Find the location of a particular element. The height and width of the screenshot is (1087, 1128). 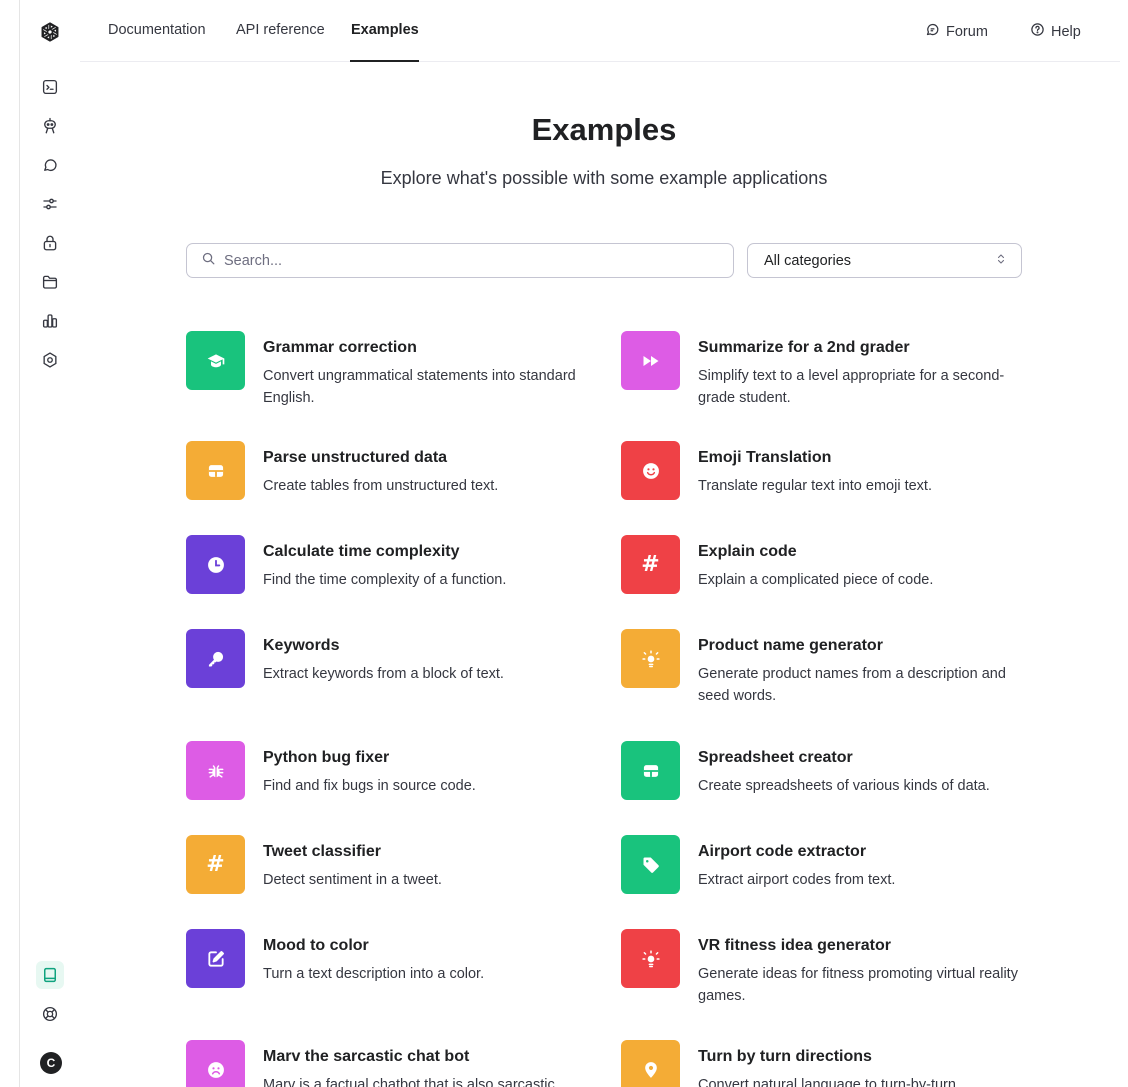

example-title: Explain code is located at coordinates (747, 551).